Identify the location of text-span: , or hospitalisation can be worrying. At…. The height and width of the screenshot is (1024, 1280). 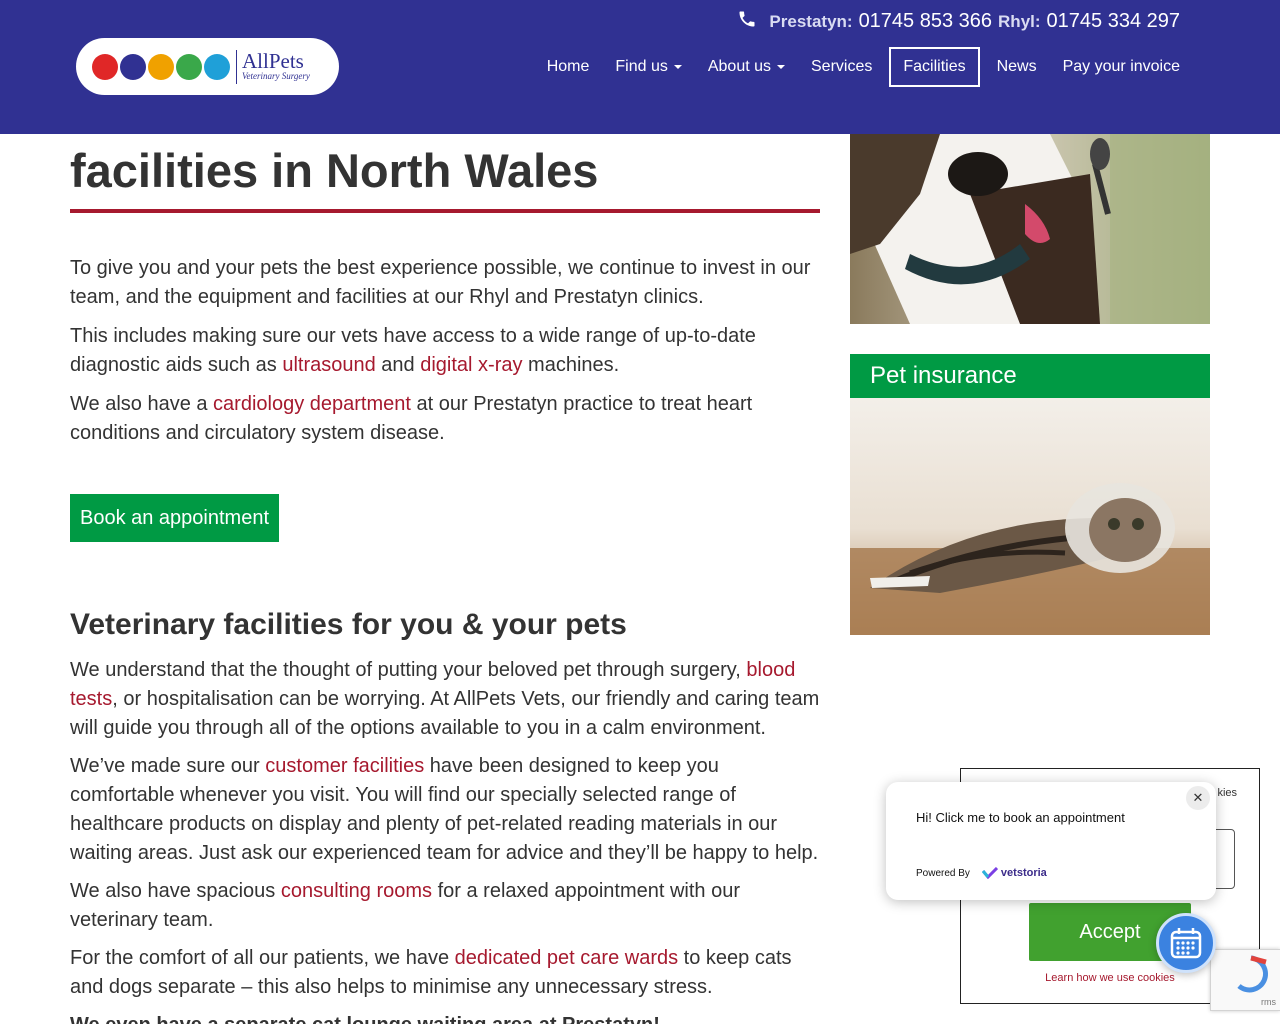
(445, 713).